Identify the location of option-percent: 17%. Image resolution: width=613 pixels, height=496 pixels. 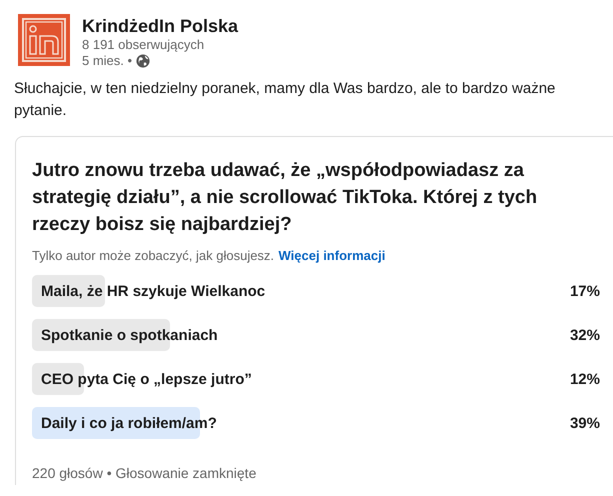
(584, 291).